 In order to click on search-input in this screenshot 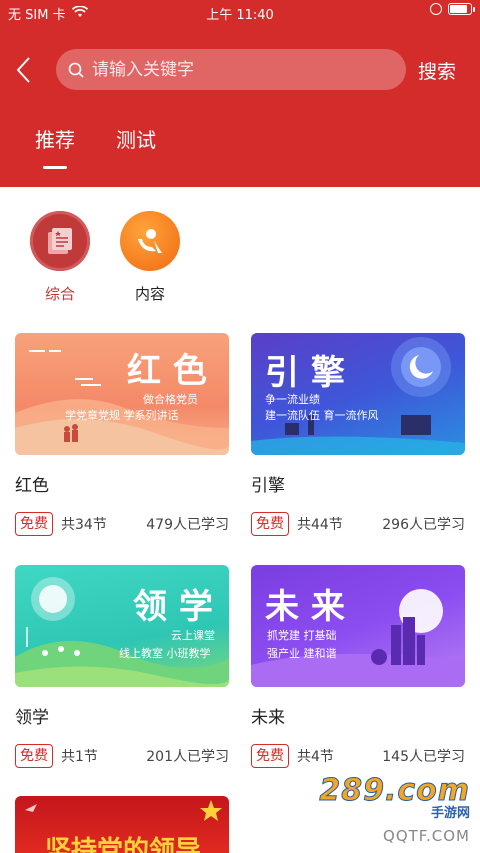, I will do `click(242, 69)`.